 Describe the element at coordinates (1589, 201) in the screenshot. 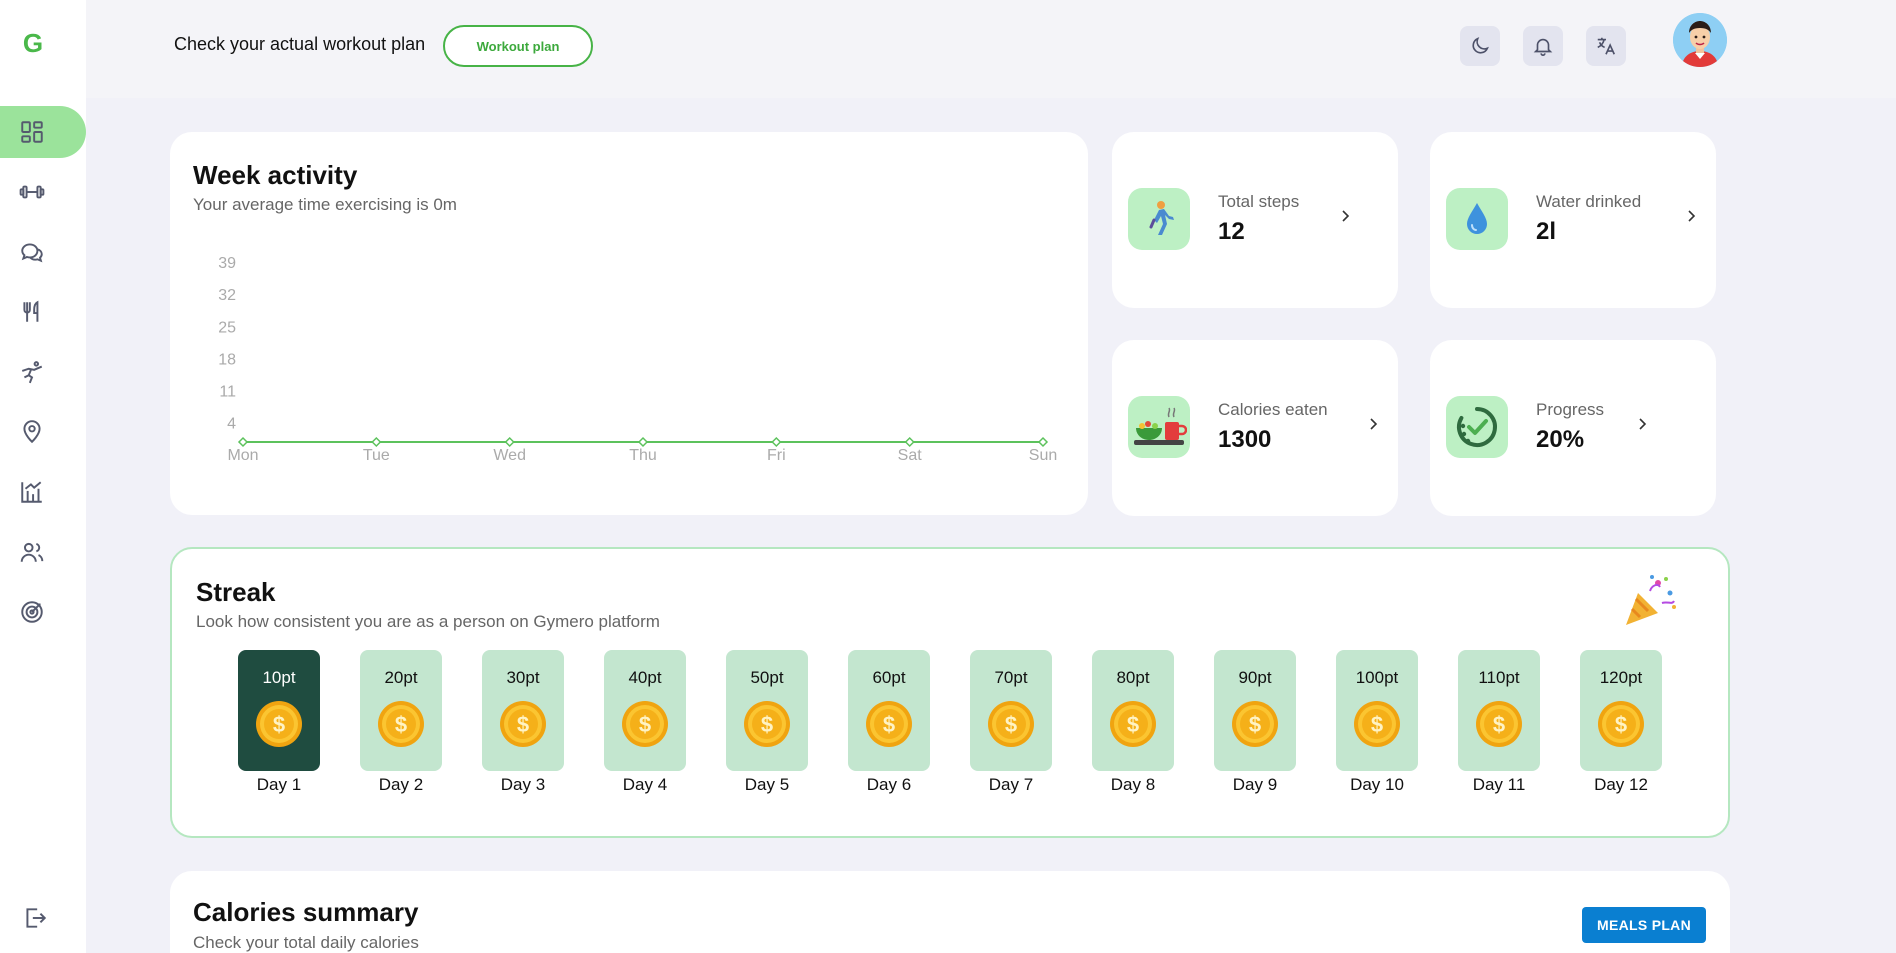

I see `stat-label: Water drinked` at that location.